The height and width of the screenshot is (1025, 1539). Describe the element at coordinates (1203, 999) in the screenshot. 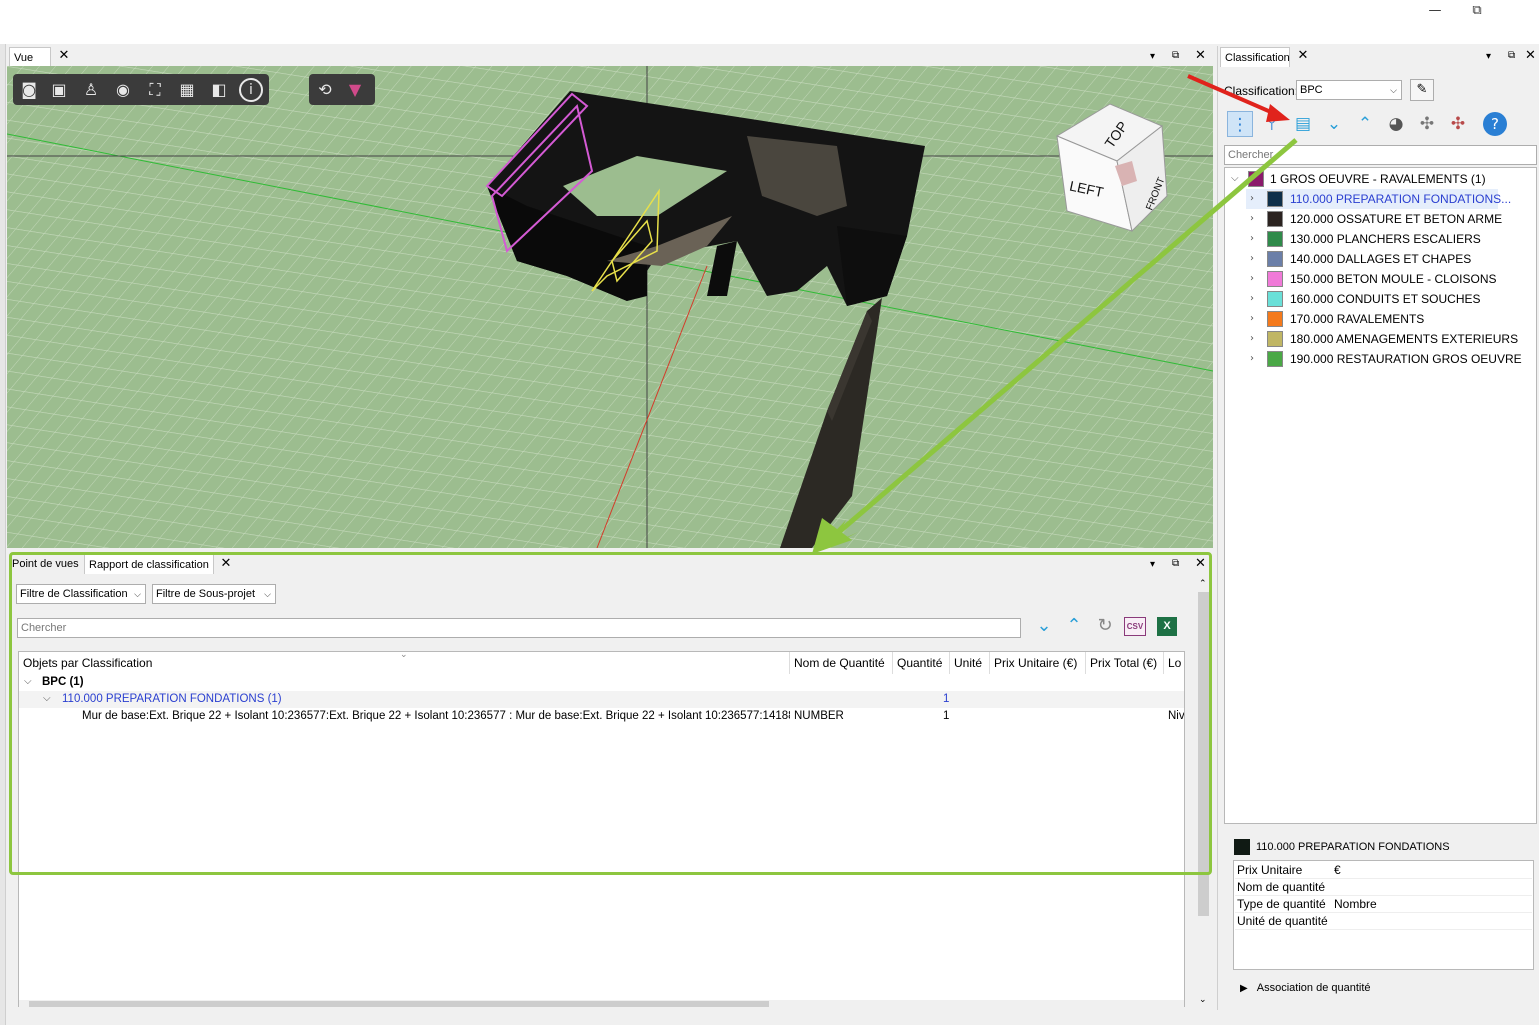

I see `scroll-down-icon: ⌄` at that location.